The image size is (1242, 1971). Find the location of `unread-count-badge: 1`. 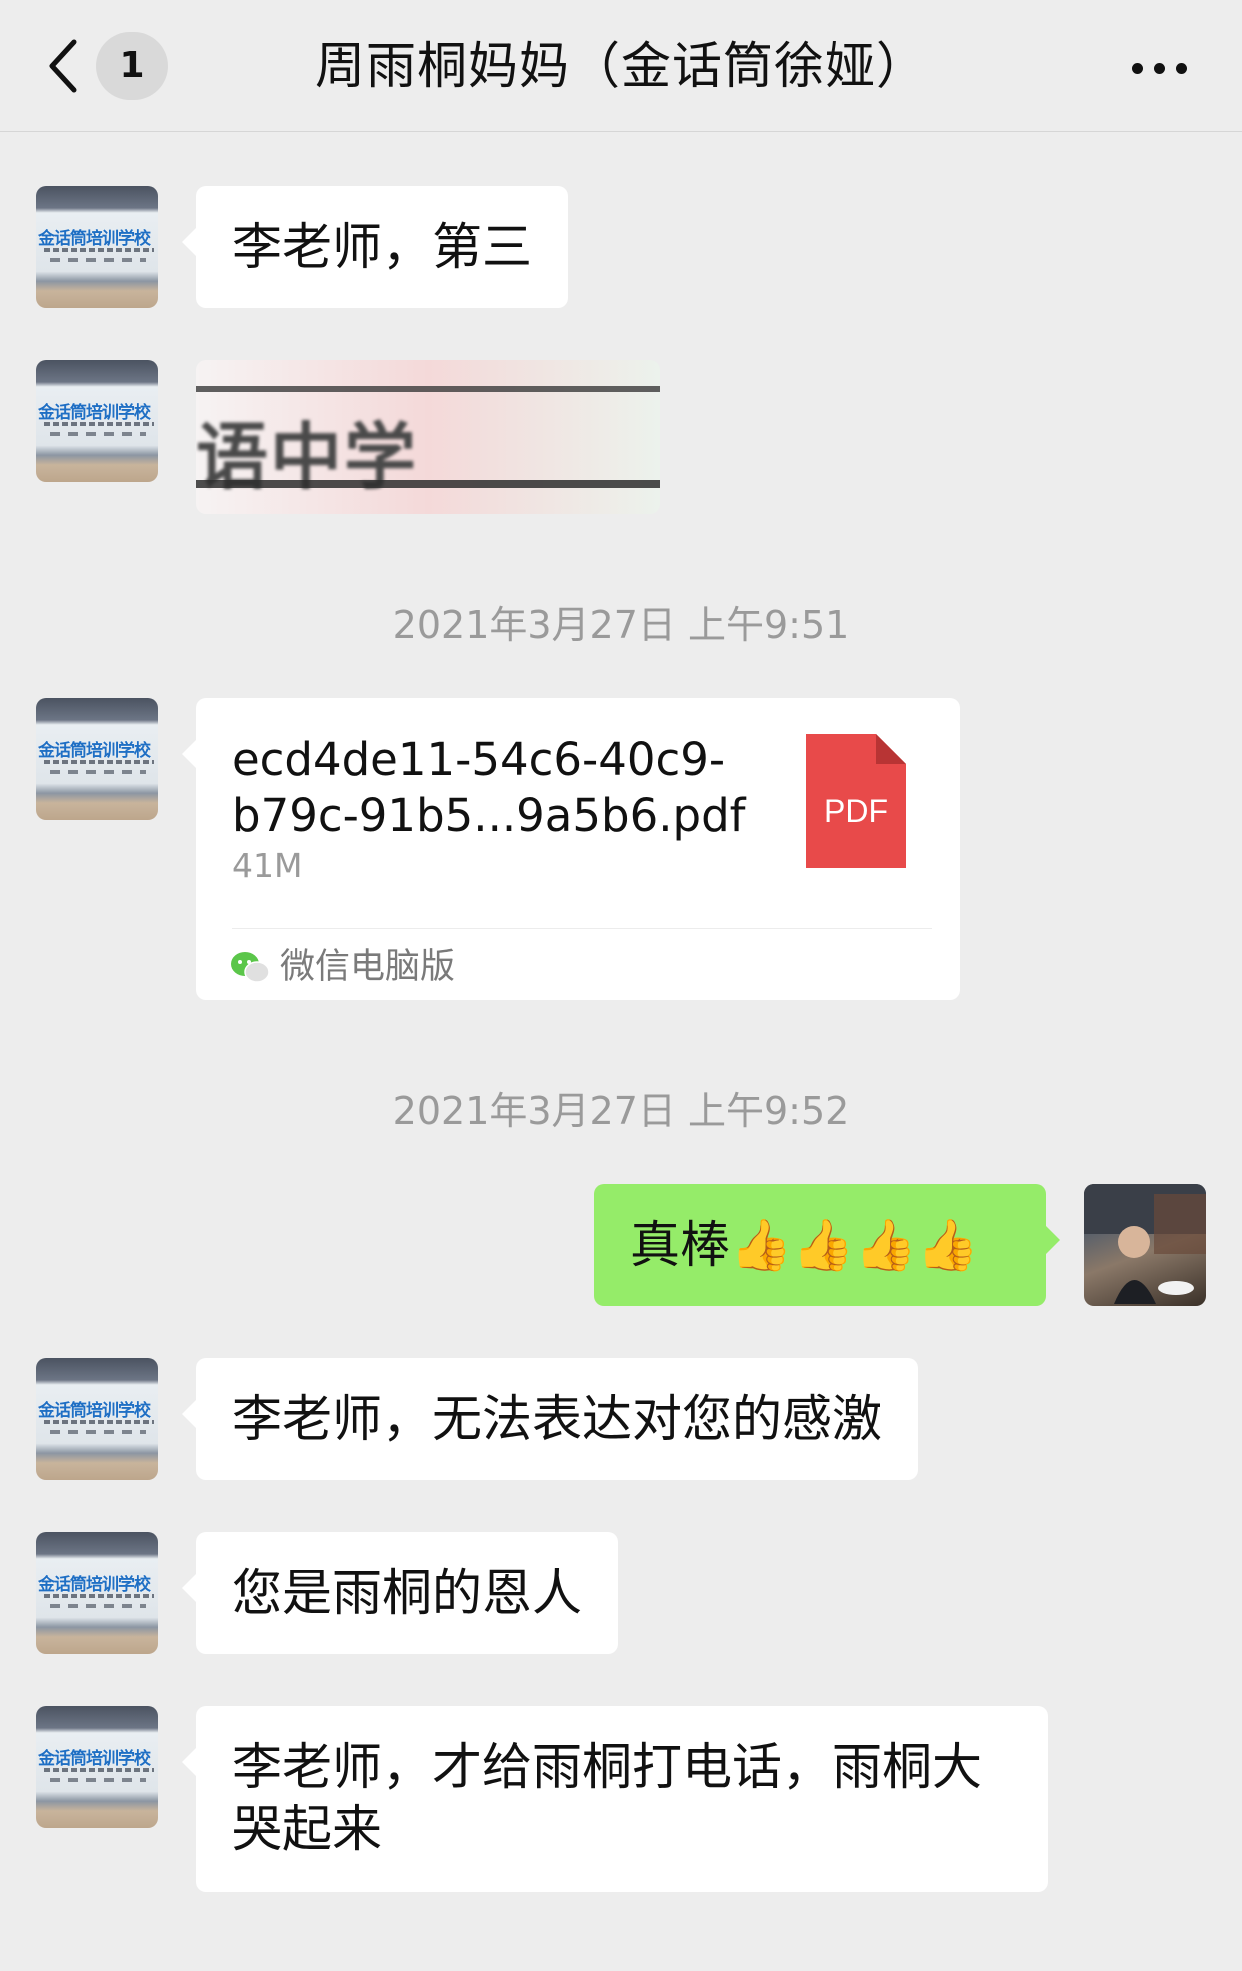

unread-count-badge: 1 is located at coordinates (132, 66).